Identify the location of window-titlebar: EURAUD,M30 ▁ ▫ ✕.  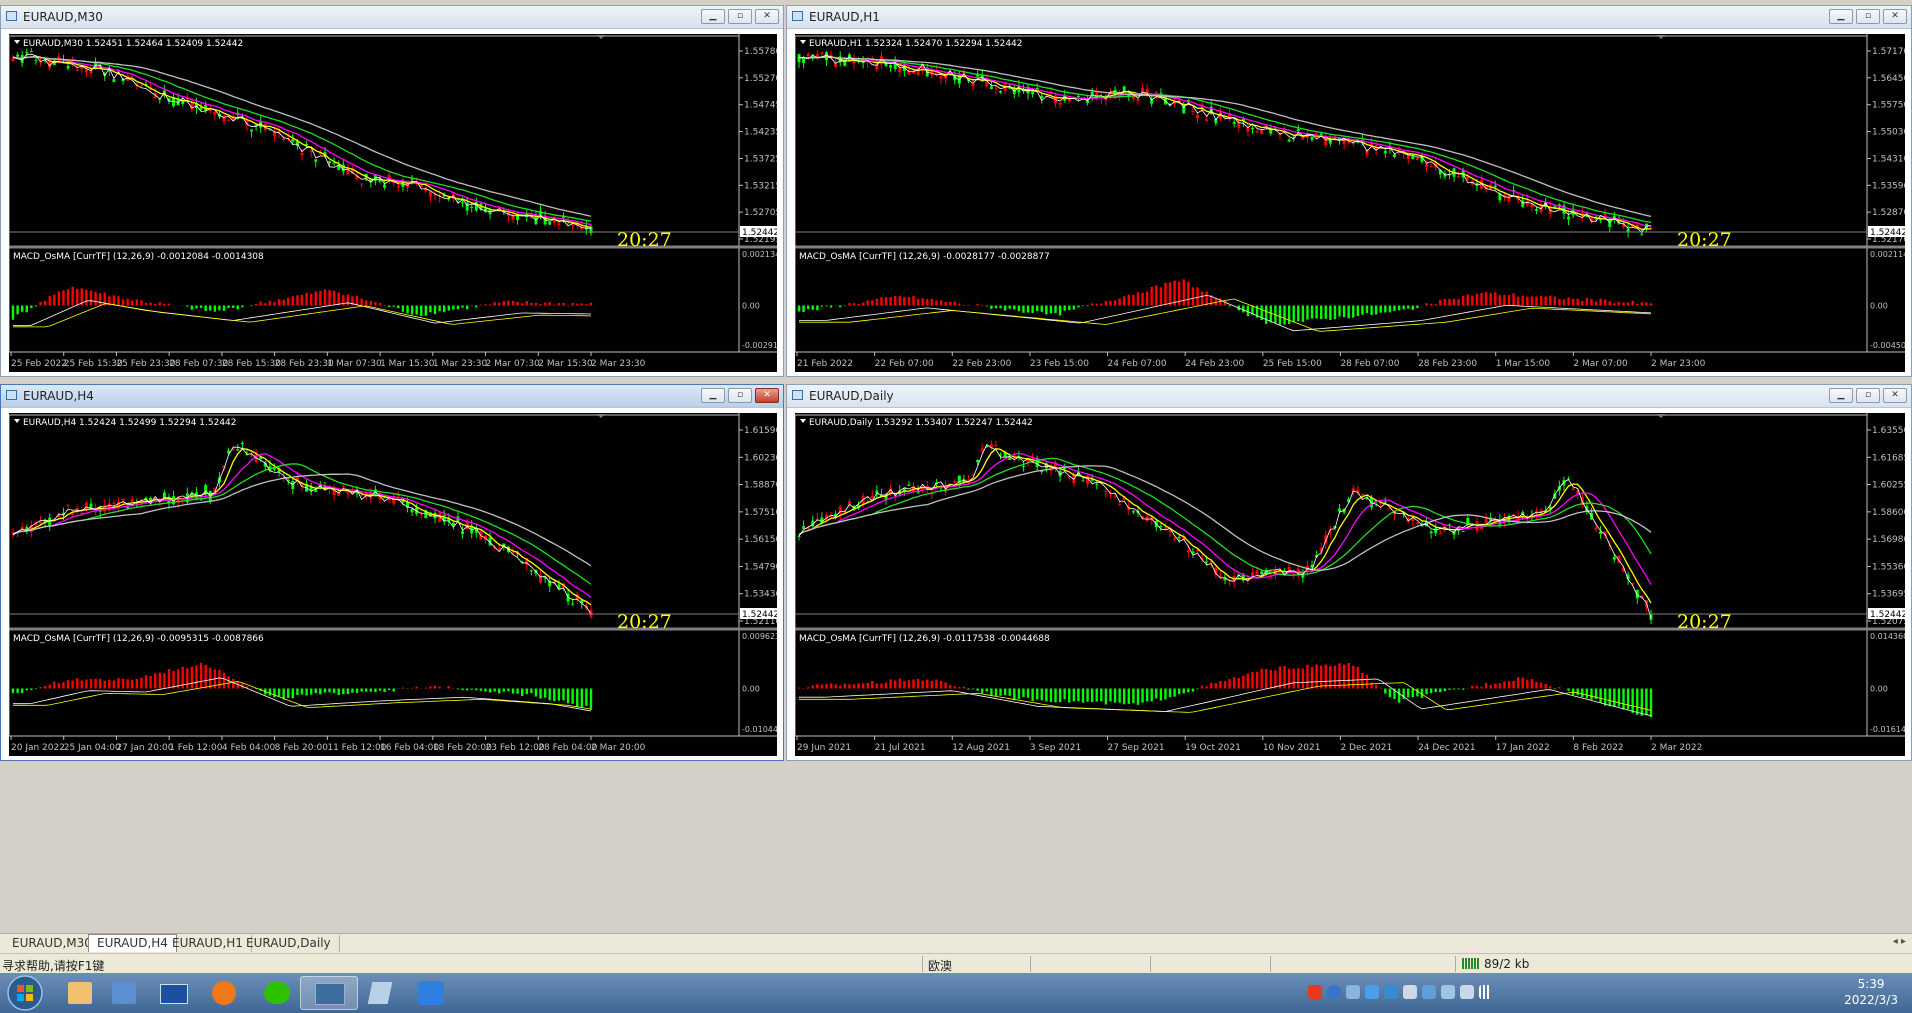
(392, 17).